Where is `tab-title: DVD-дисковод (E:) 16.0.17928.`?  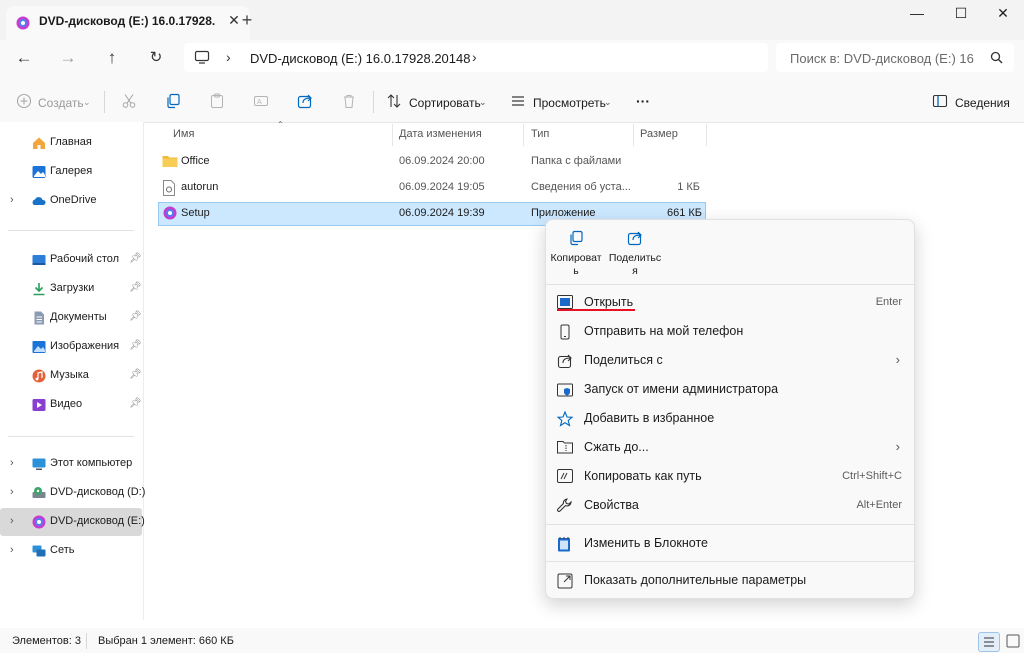 tab-title: DVD-дисковод (E:) 16.0.17928. is located at coordinates (127, 21).